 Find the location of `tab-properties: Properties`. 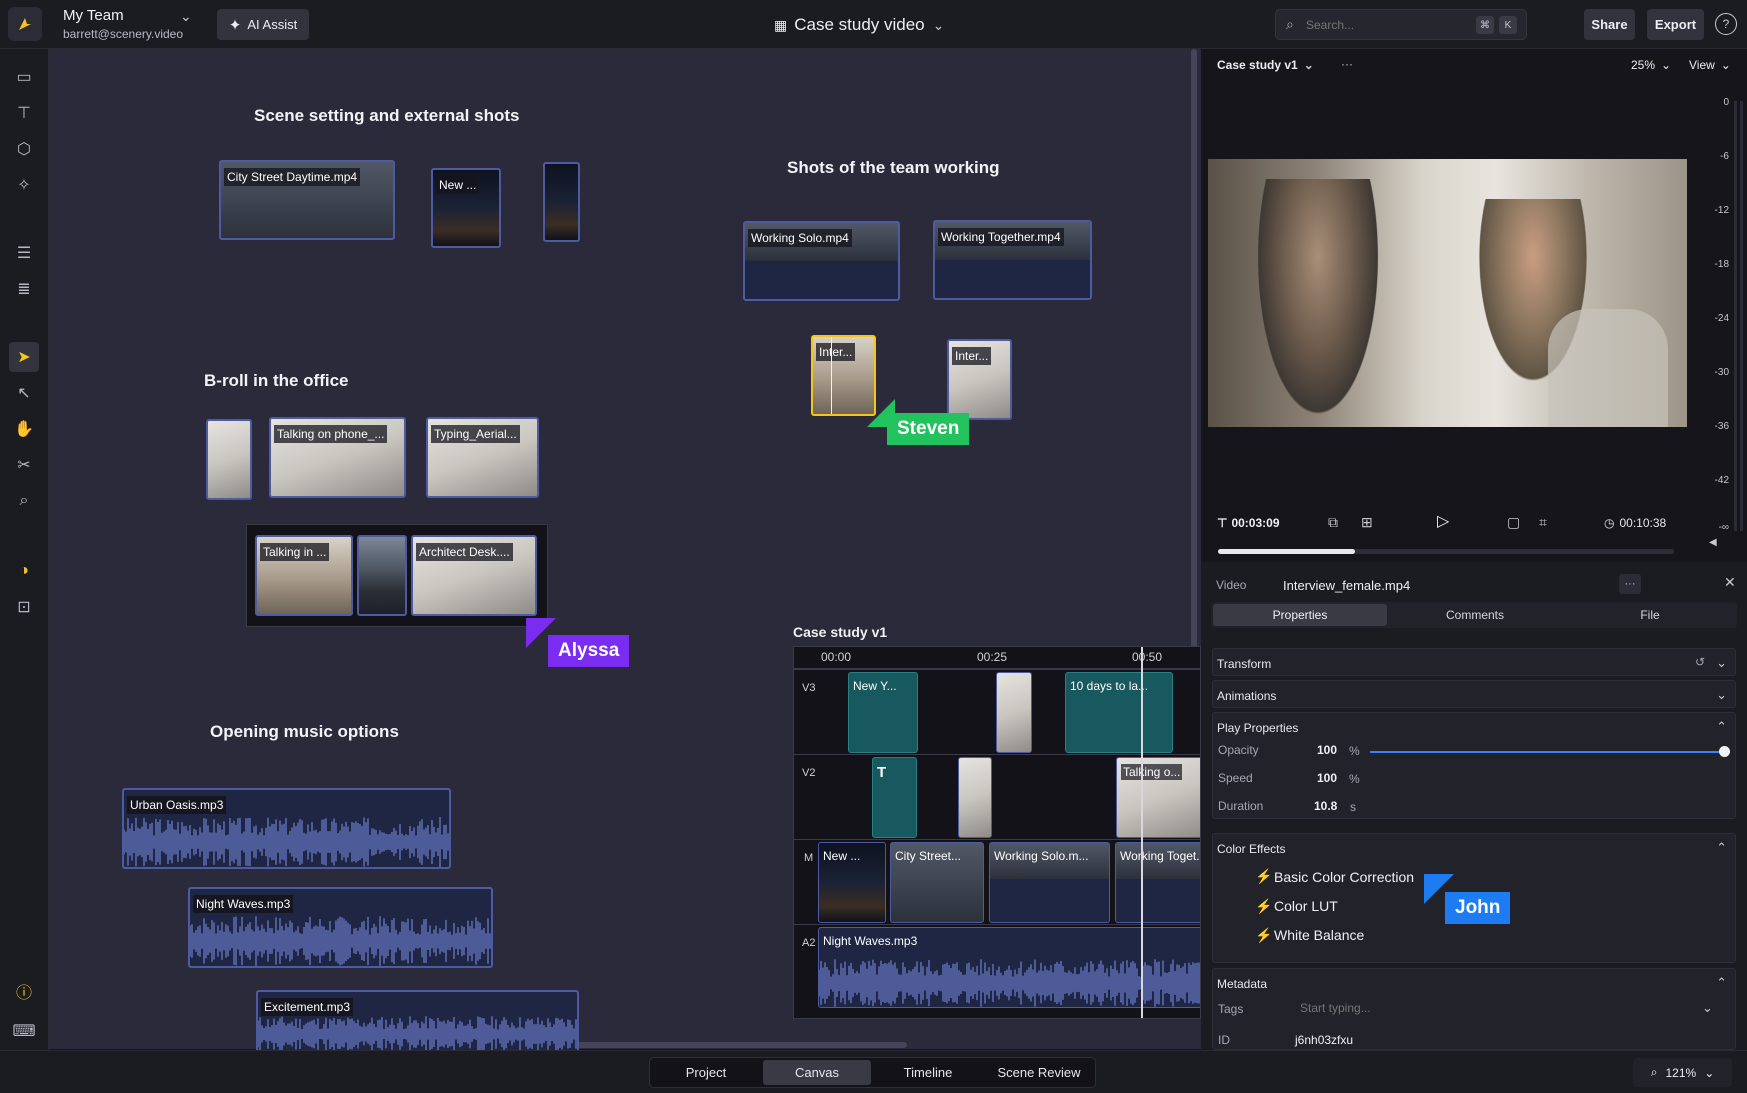

tab-properties: Properties is located at coordinates (1300, 615).